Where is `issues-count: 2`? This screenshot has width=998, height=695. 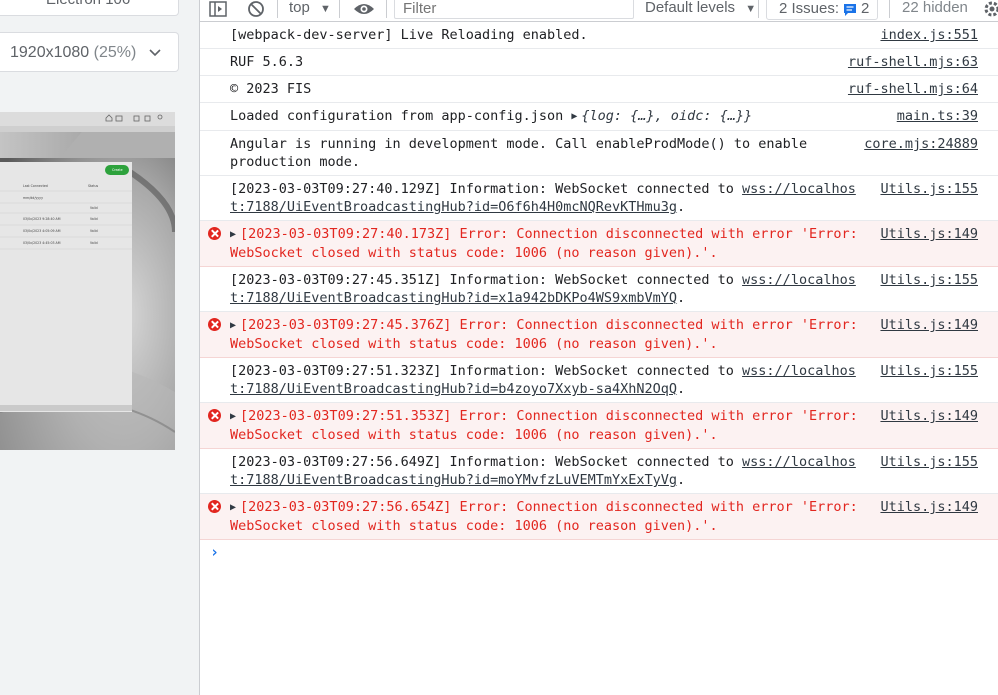 issues-count: 2 is located at coordinates (865, 8).